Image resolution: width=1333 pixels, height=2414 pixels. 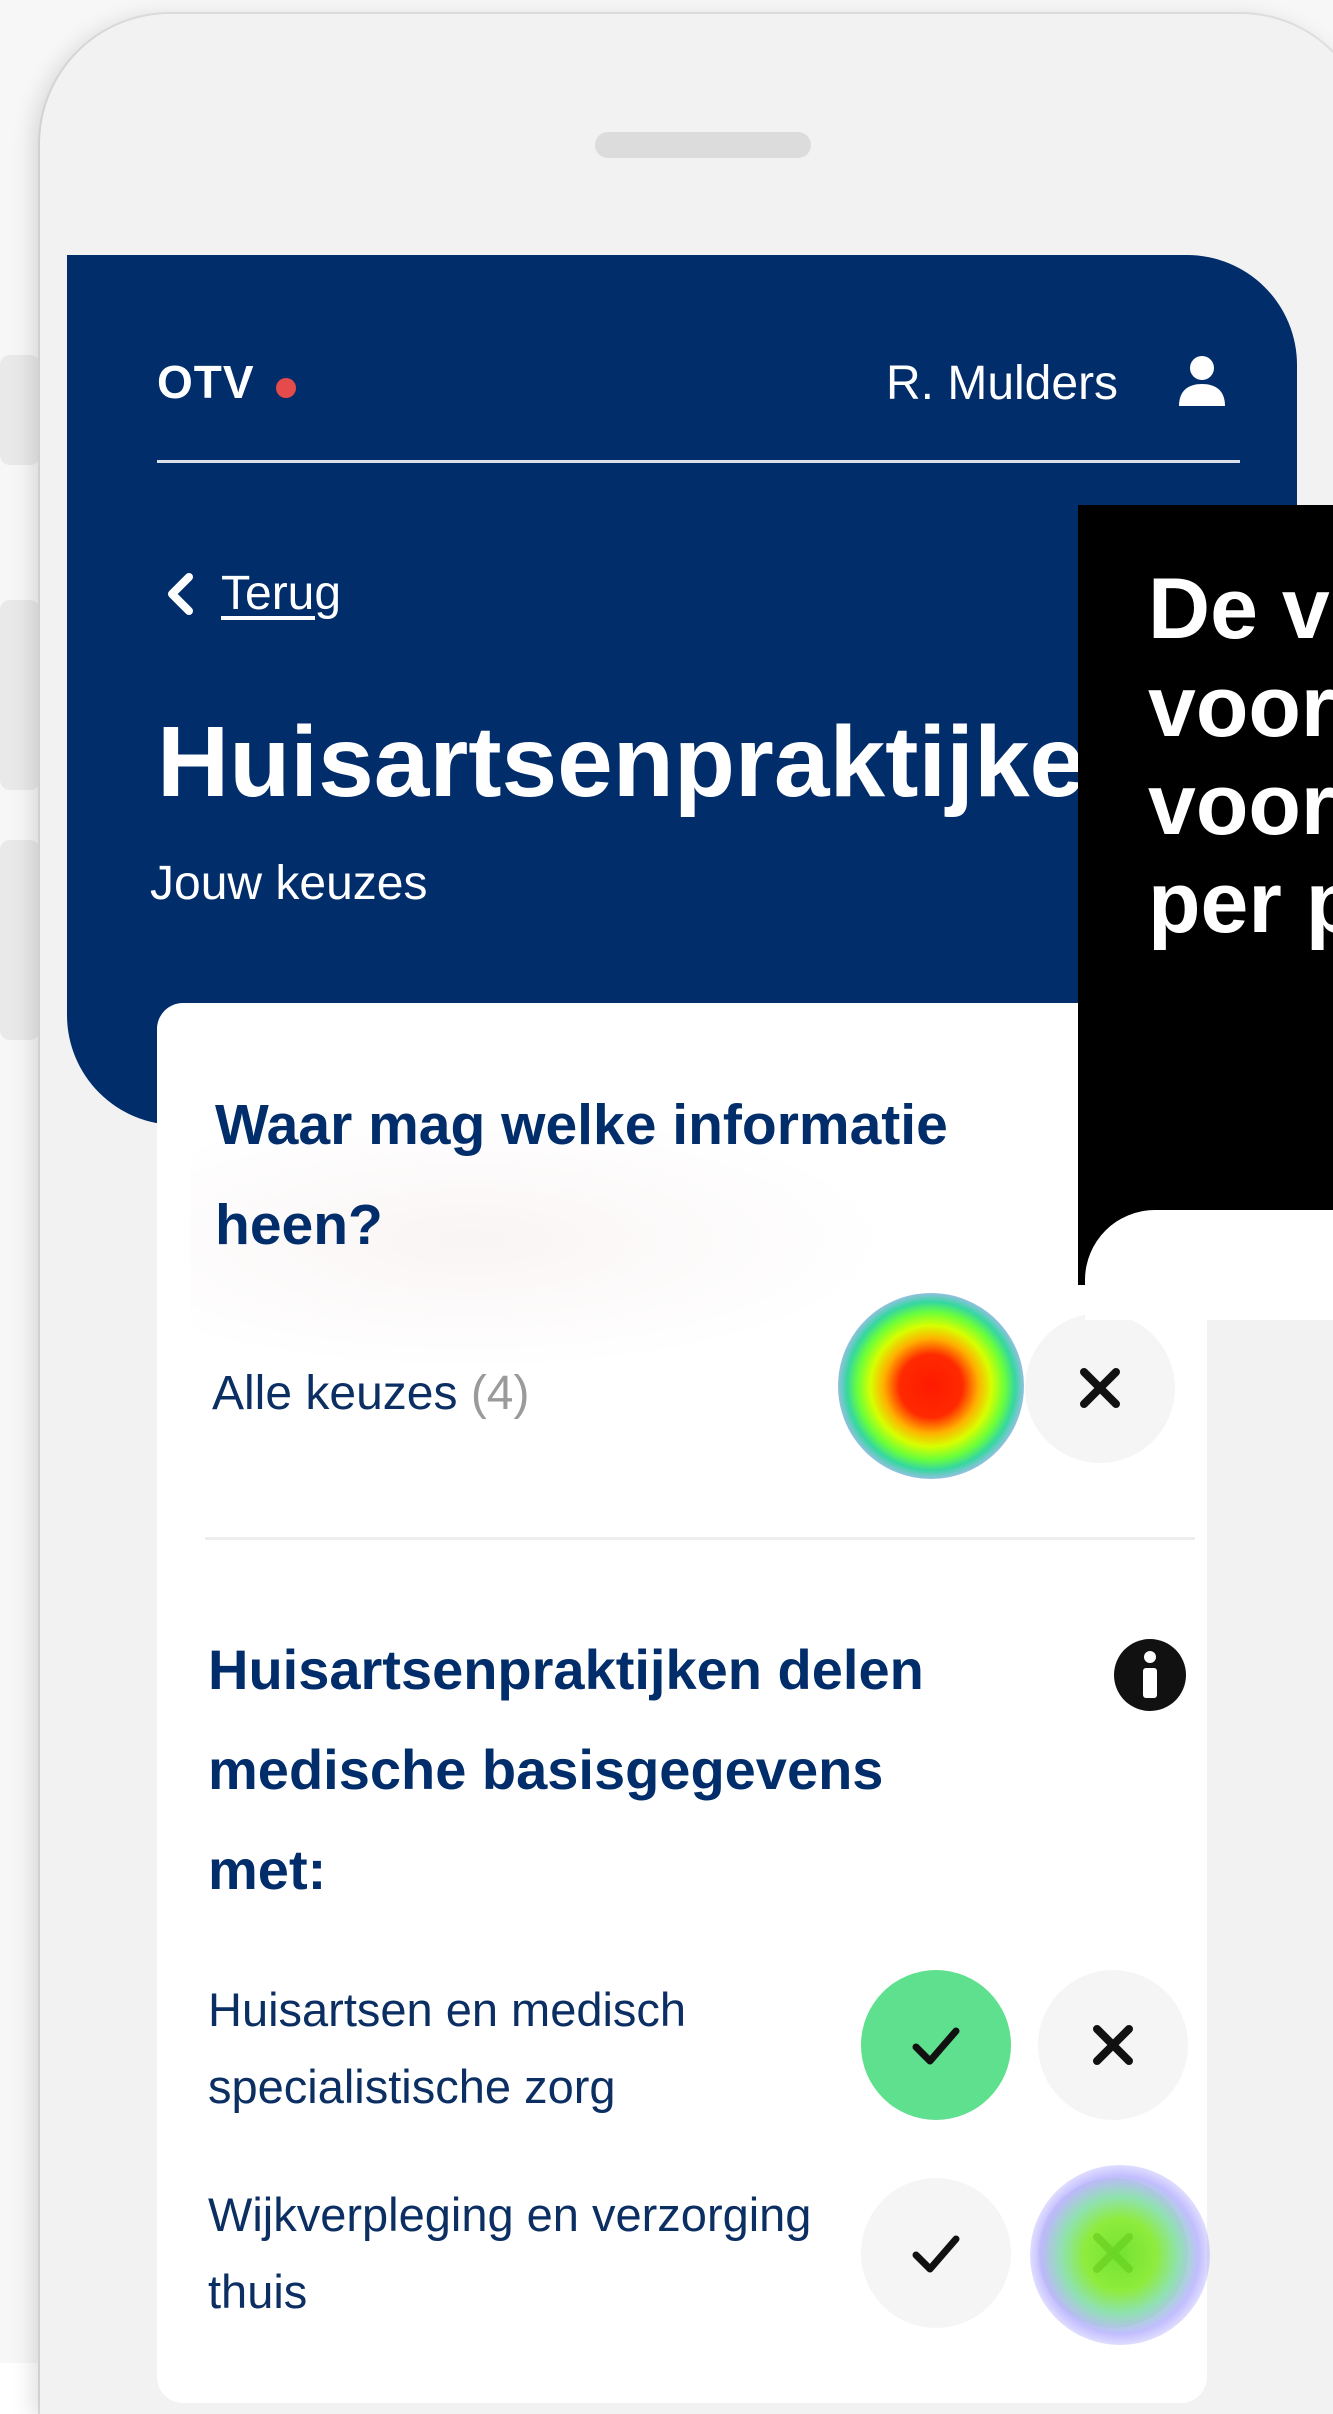 I want to click on all-choices-label: Alle keuzes (4), so click(x=370, y=1393).